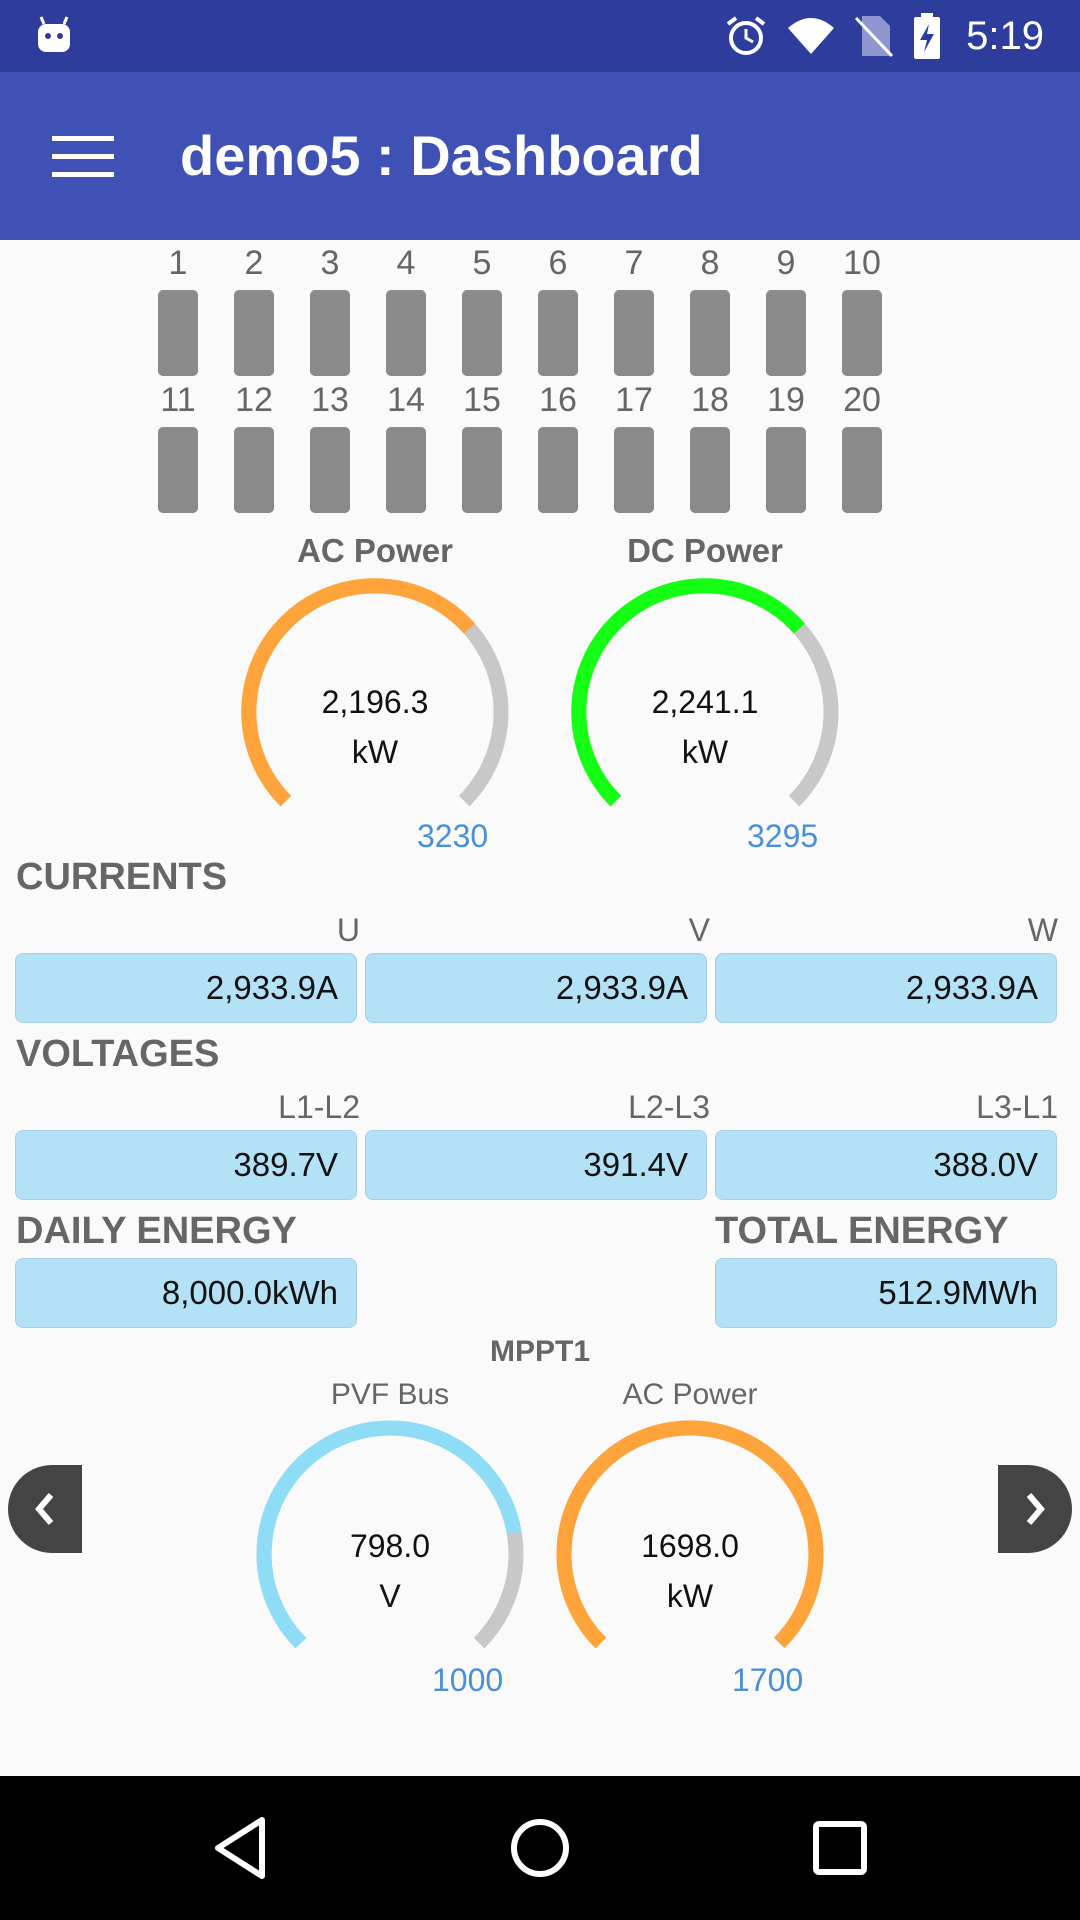  Describe the element at coordinates (862, 400) in the screenshot. I see `string-number: 20` at that location.